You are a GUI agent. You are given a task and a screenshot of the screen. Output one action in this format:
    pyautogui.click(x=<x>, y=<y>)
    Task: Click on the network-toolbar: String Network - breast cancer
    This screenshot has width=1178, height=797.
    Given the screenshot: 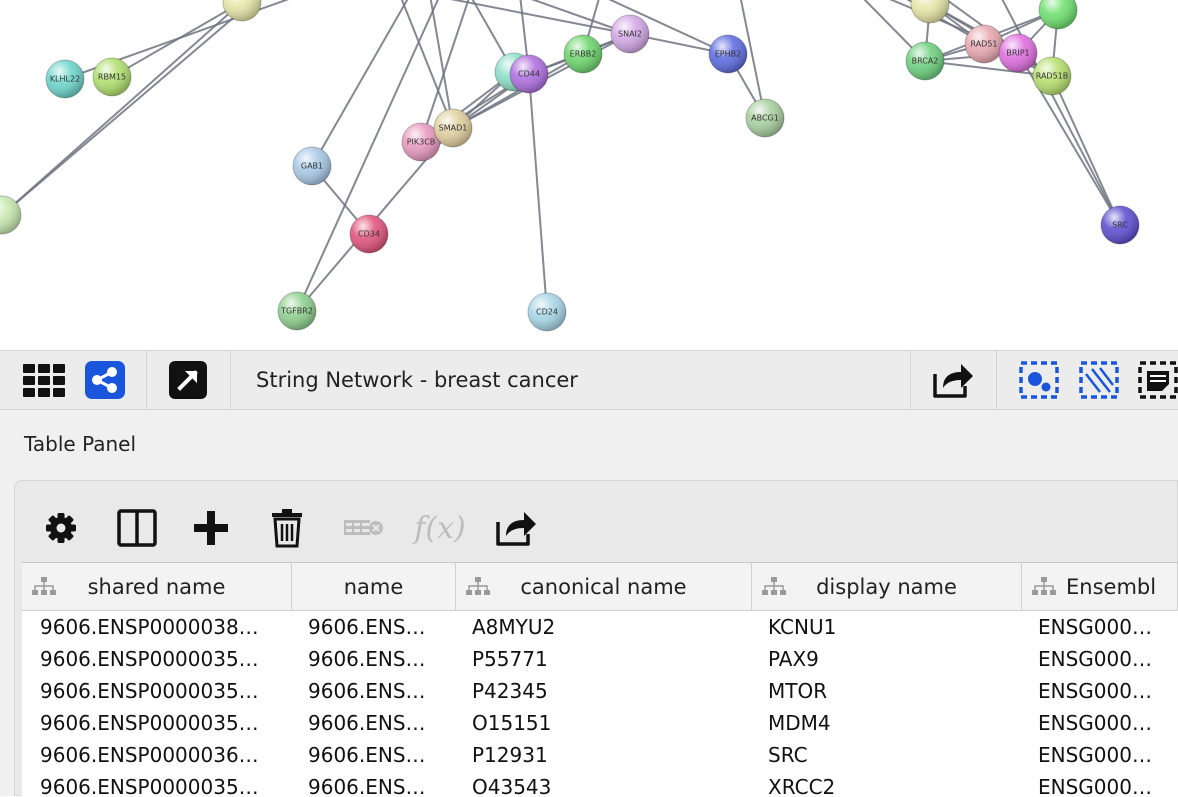 What is the action you would take?
    pyautogui.click(x=589, y=380)
    